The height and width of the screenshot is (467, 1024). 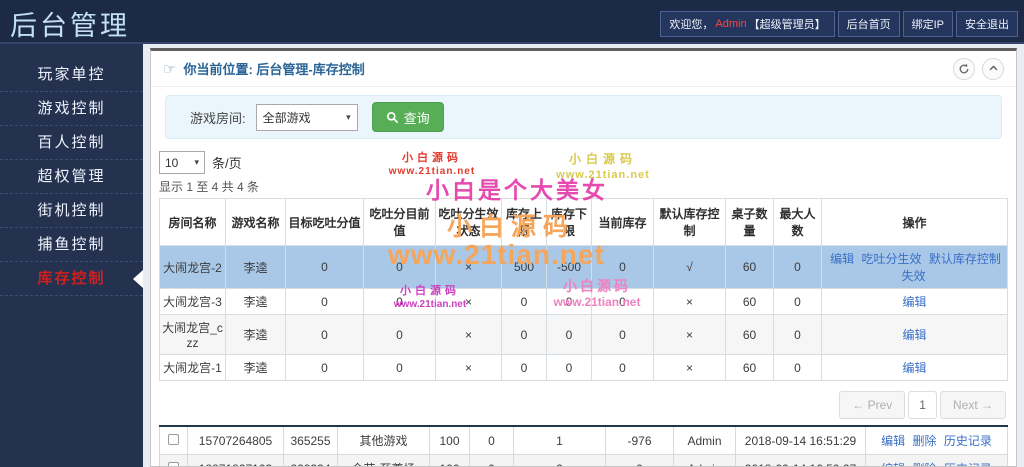 What do you see at coordinates (927, 24) in the screenshot?
I see `header-link-bind-ip: 绑定IP` at bounding box center [927, 24].